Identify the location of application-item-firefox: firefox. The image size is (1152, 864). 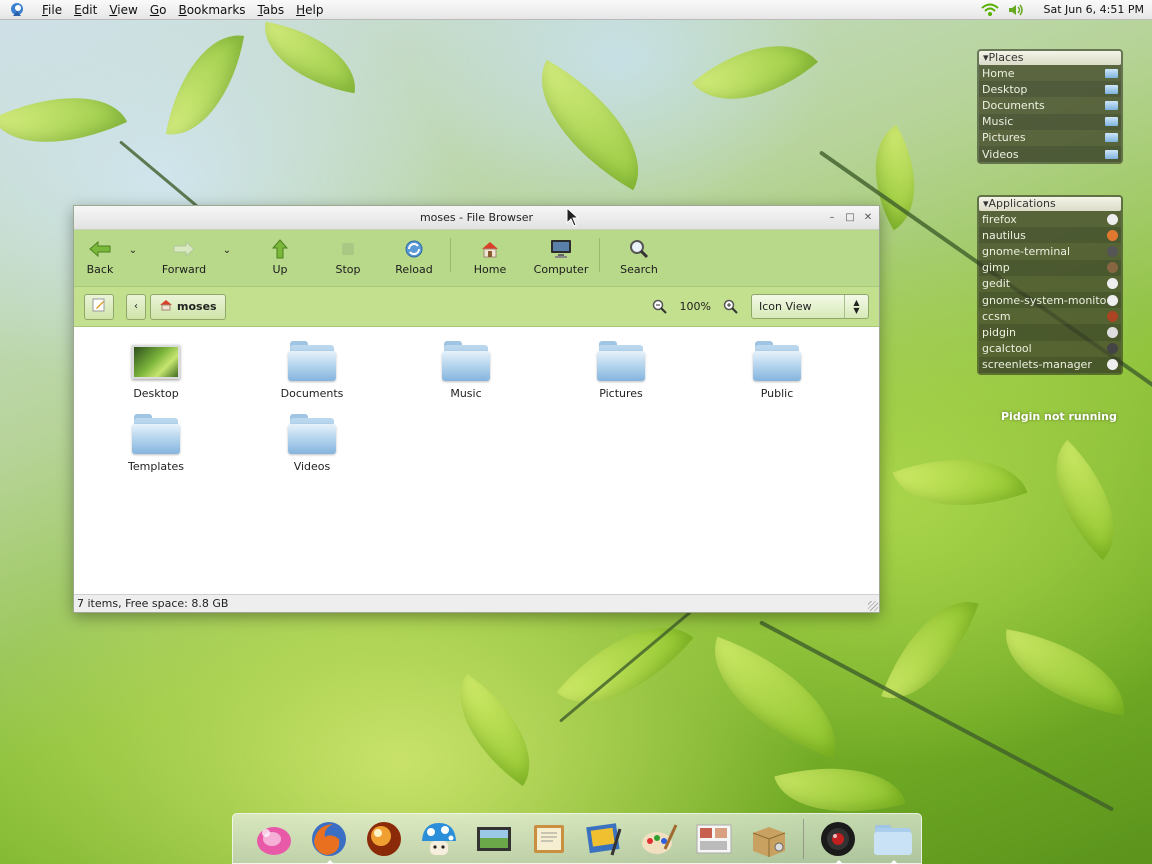
(1050, 219).